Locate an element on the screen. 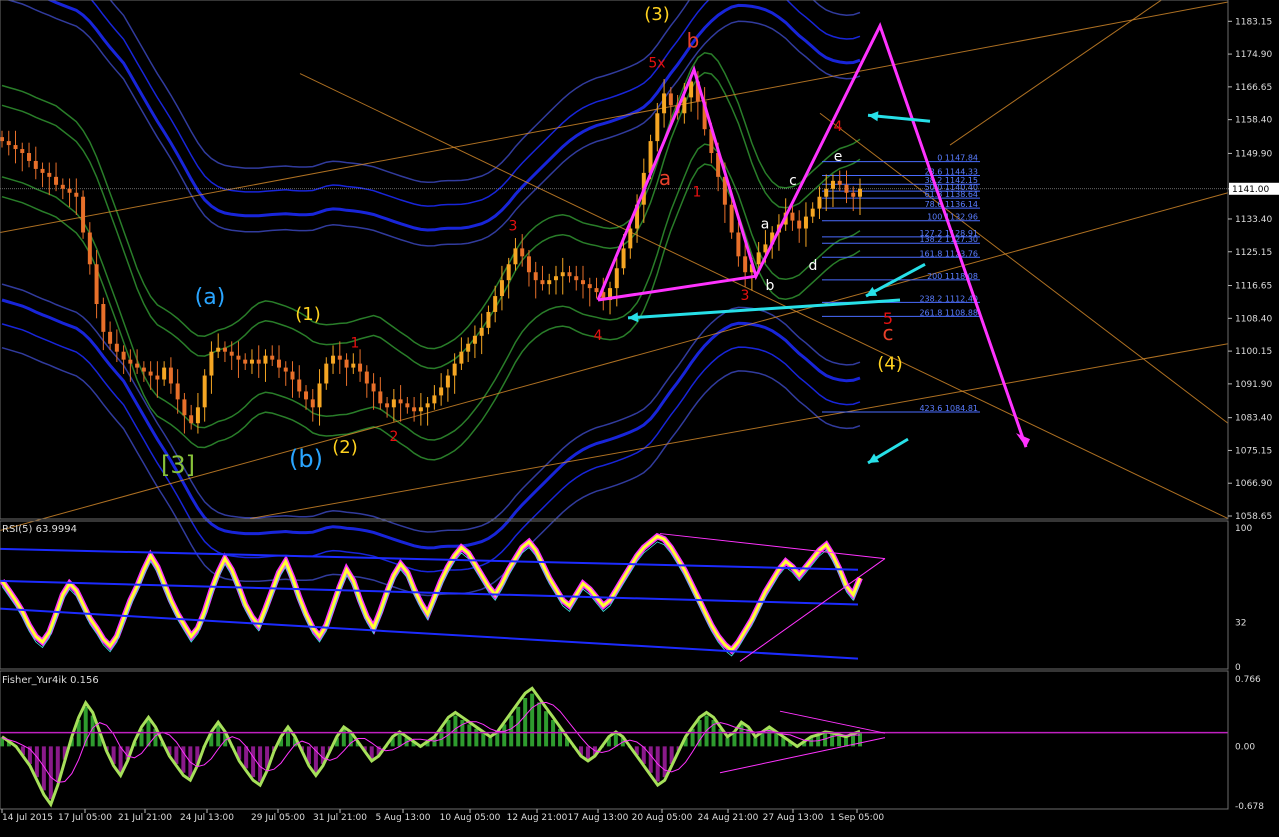 The height and width of the screenshot is (837, 1279). fisher-pane is located at coordinates (614, 747).